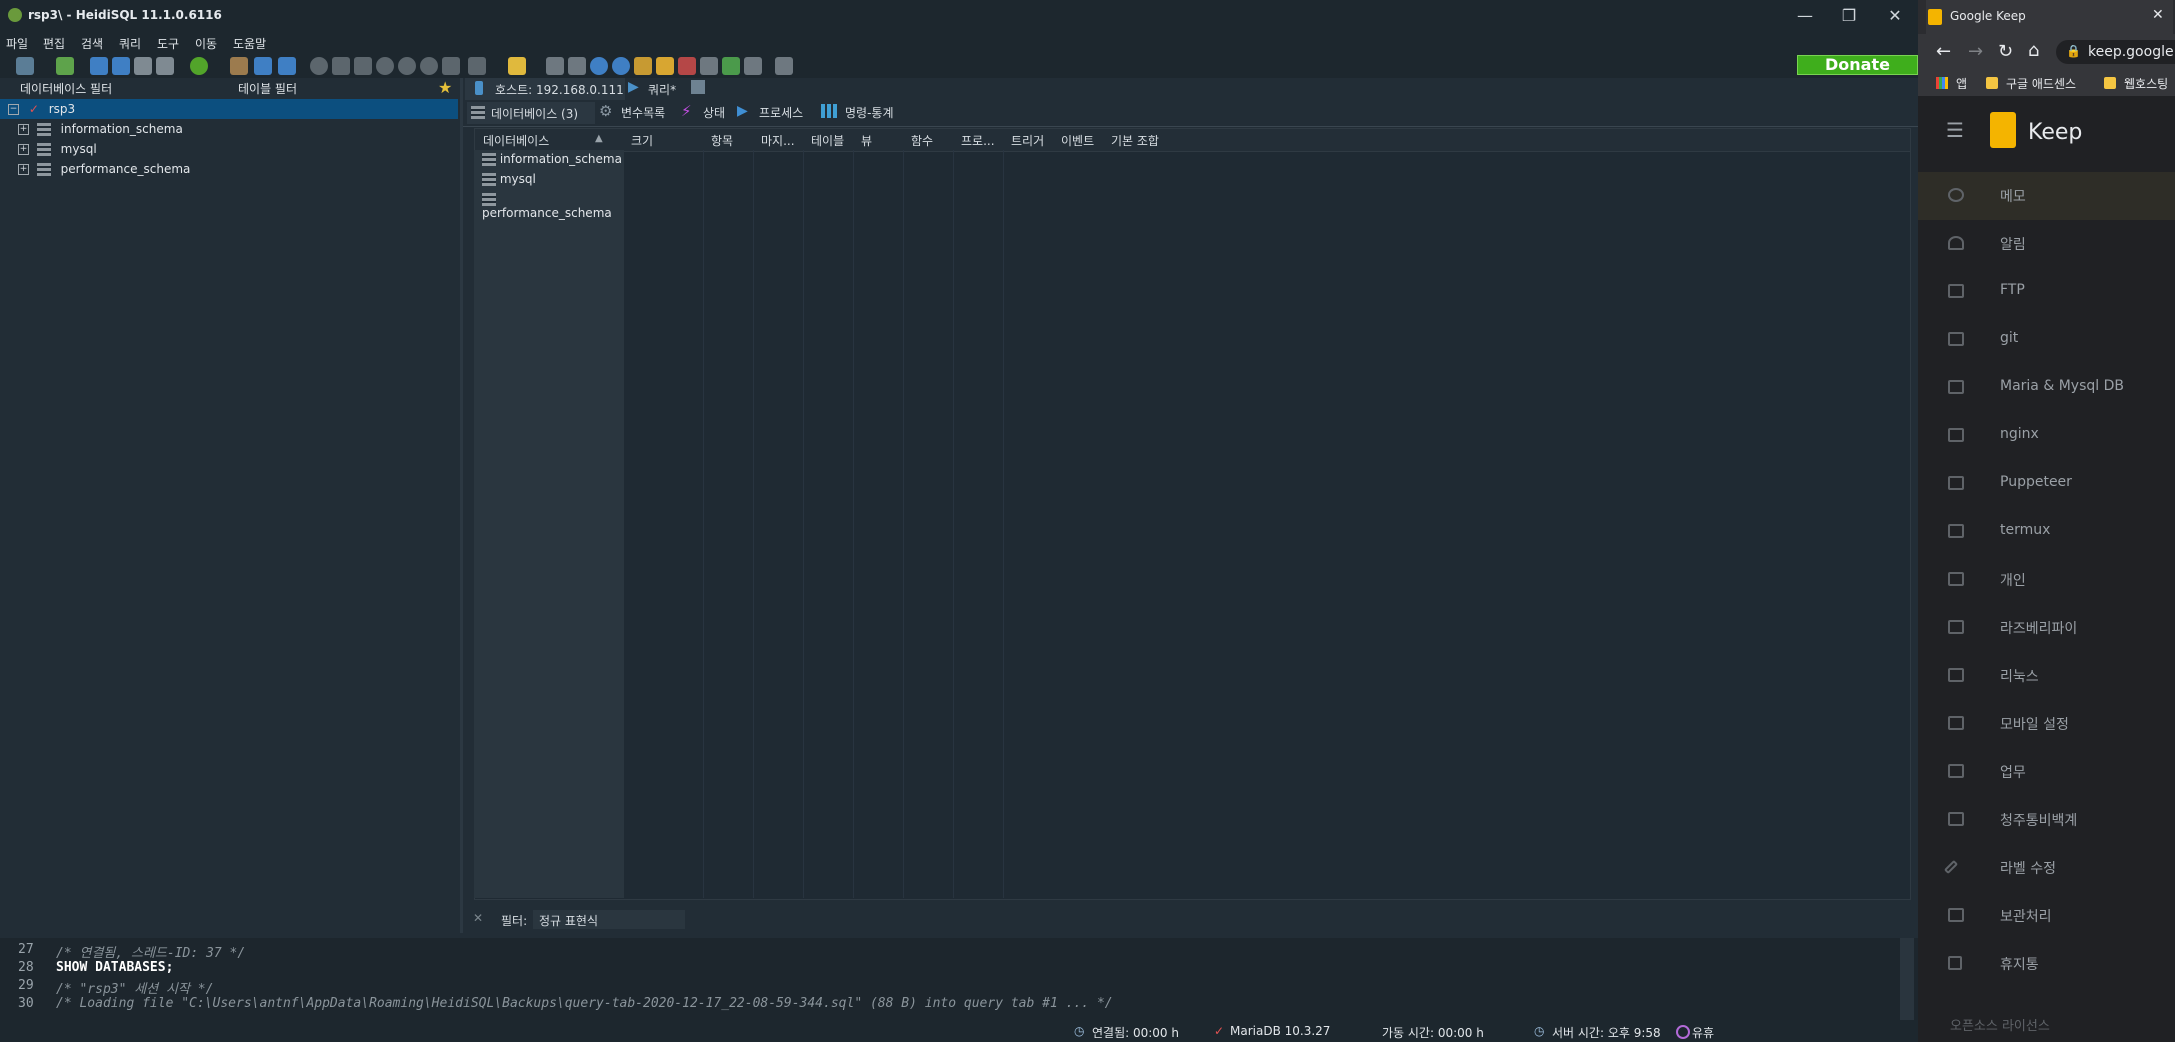  I want to click on bookmark-apps: 앱, so click(1961, 83).